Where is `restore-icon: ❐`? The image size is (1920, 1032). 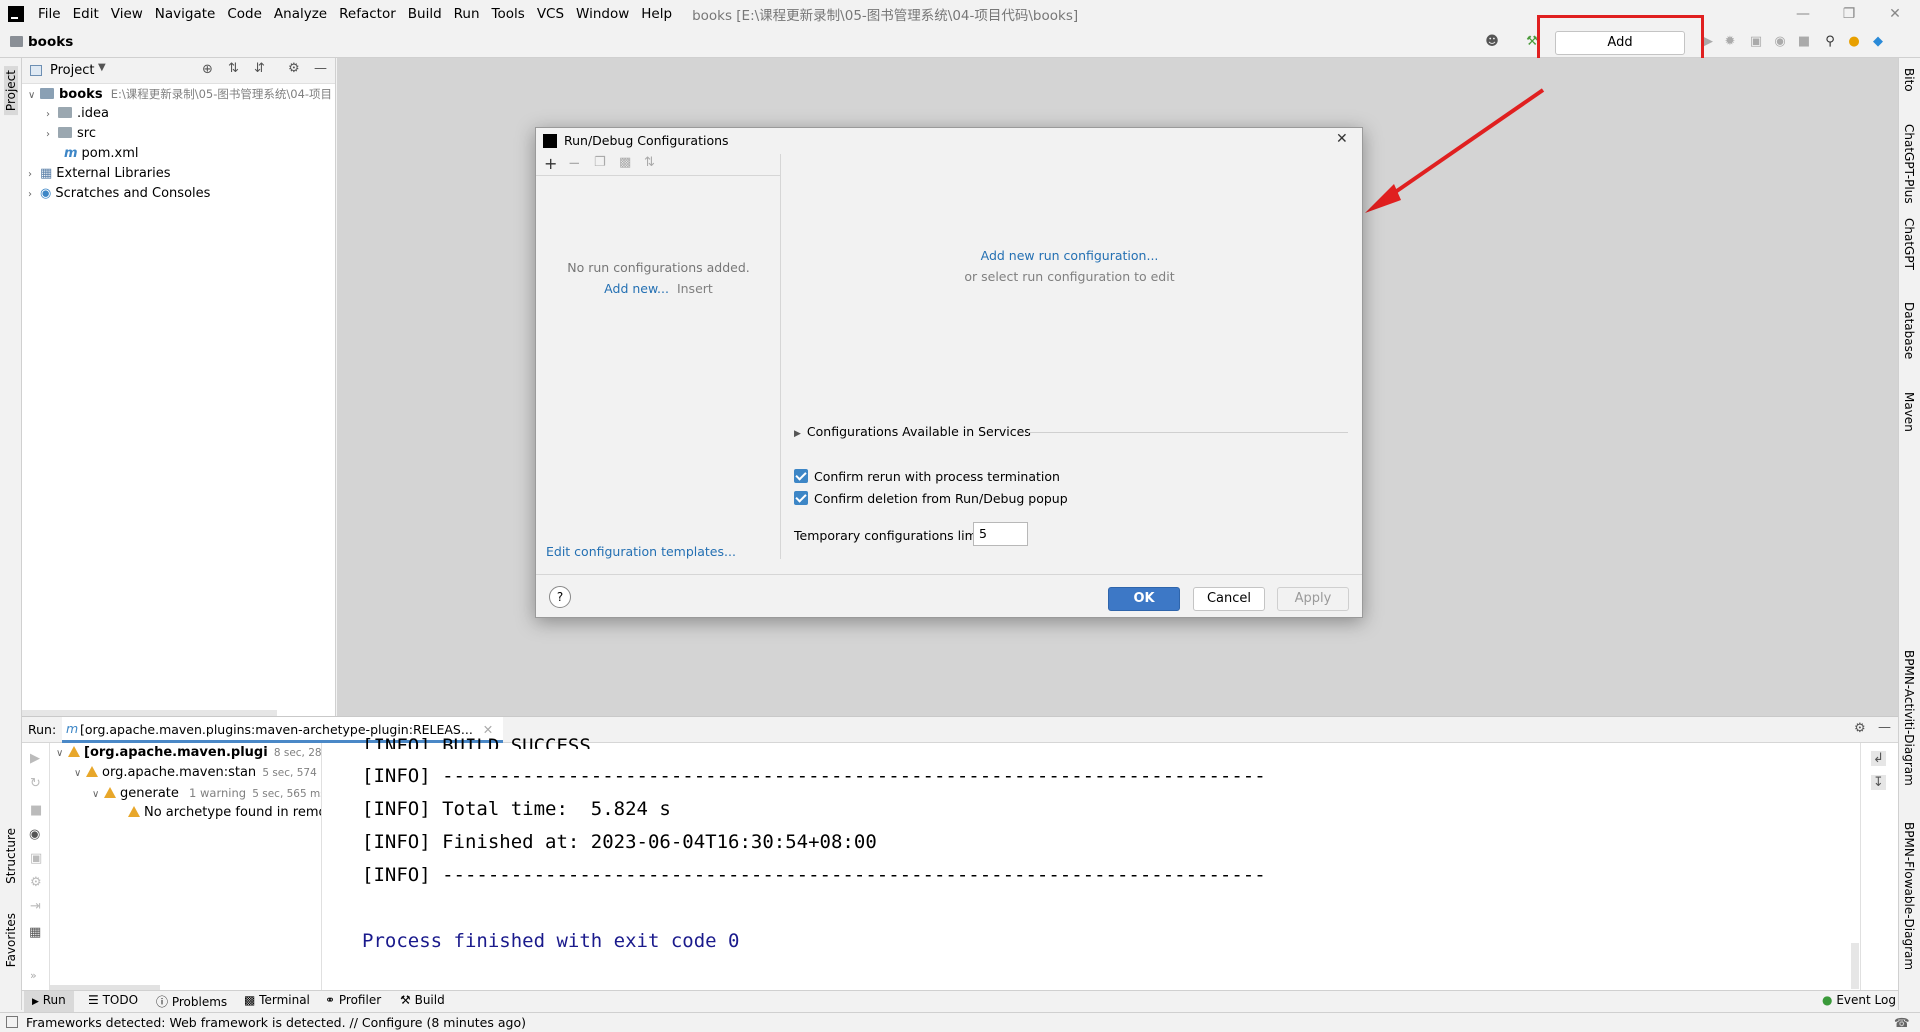
restore-icon: ❐ is located at coordinates (1849, 14).